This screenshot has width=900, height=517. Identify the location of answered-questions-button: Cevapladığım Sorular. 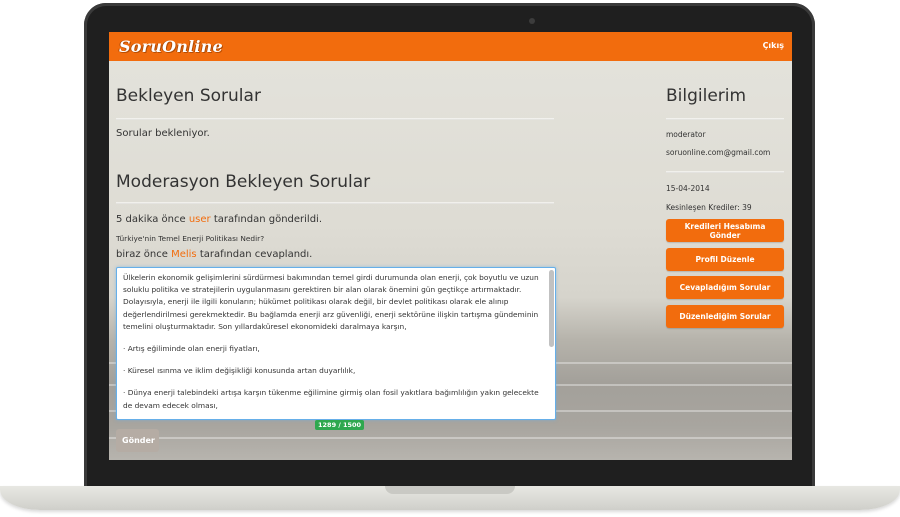
(725, 287).